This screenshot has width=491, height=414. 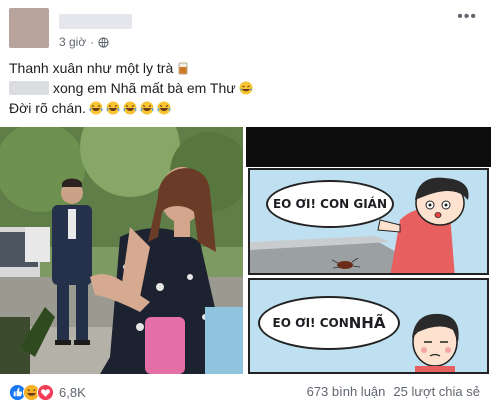 I want to click on post-line-3: Đời rõ chán., so click(x=47, y=108).